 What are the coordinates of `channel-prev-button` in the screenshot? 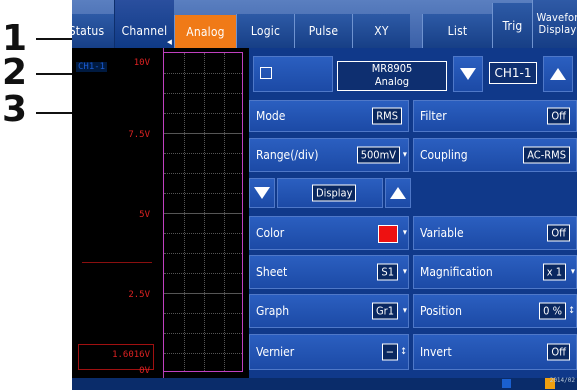 It's located at (468, 74).